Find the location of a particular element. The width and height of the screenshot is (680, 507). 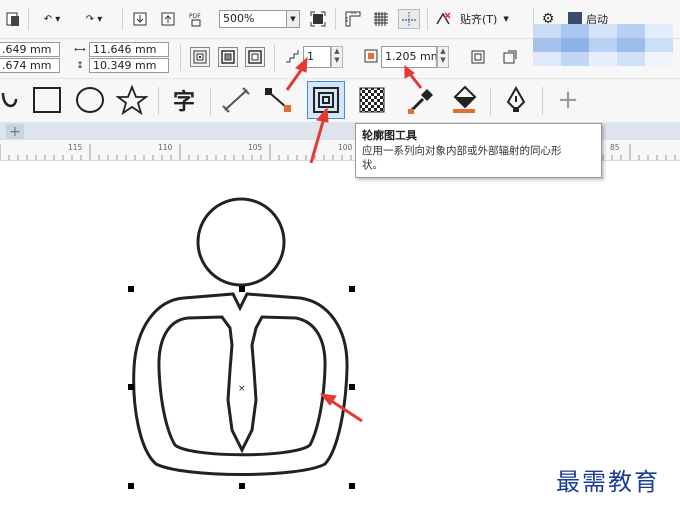

export-button is located at coordinates (168, 19).